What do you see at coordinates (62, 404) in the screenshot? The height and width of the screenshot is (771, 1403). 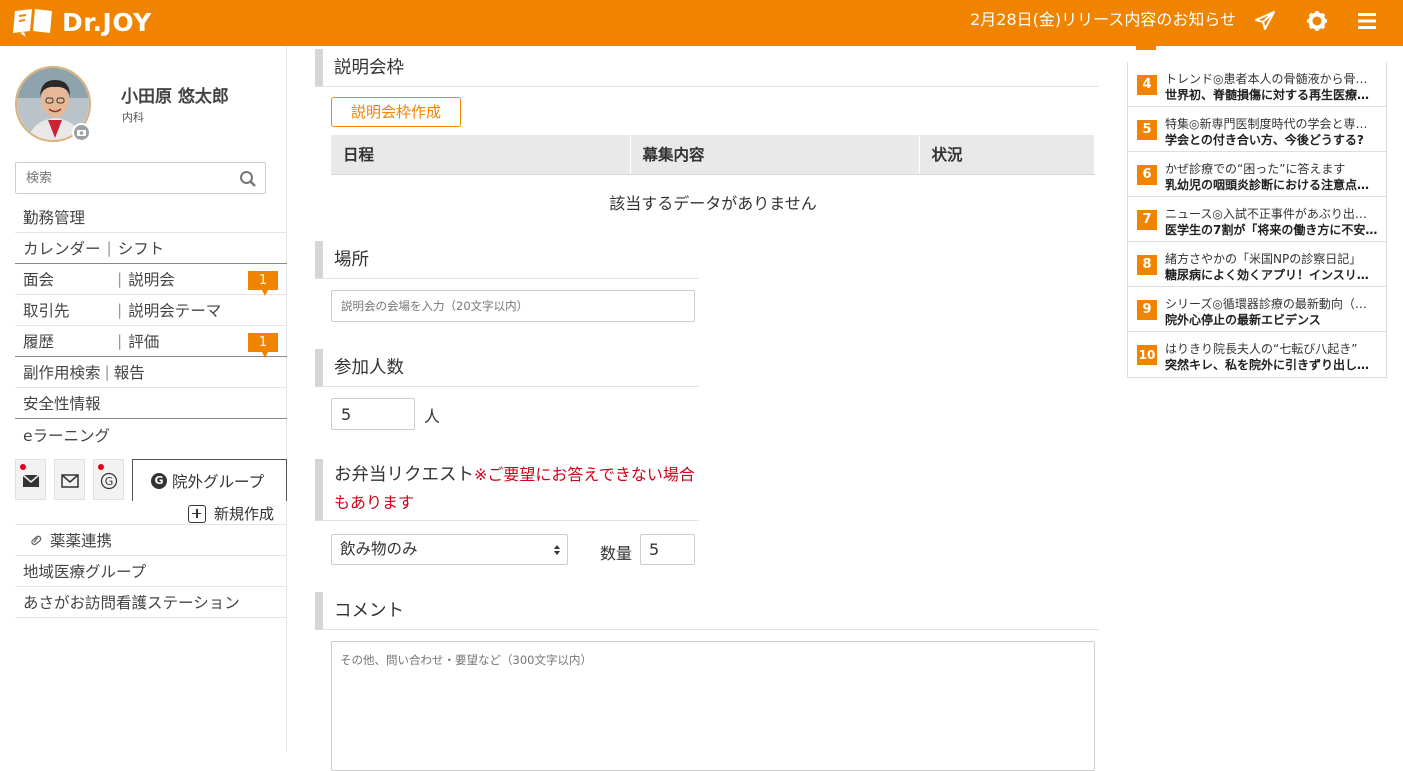 I see `menu-label: 安全性情報` at bounding box center [62, 404].